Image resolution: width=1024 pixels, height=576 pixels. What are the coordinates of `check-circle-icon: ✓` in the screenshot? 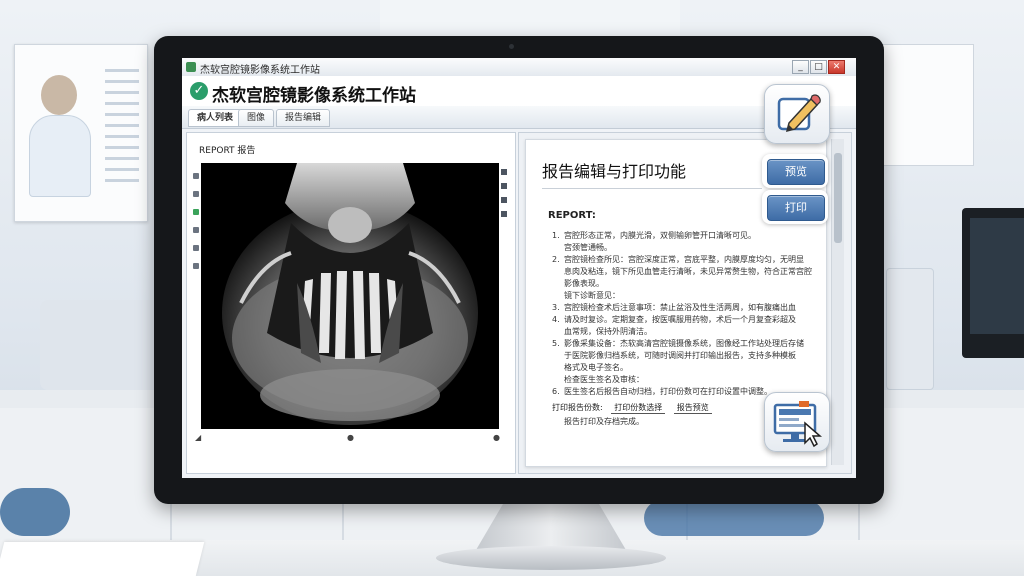 It's located at (199, 91).